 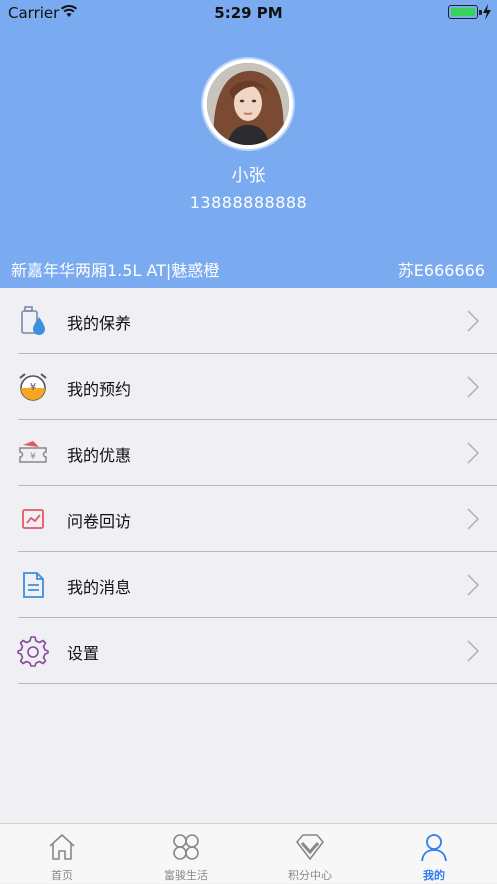 I want to click on menu-item-settings: 设置, so click(x=248, y=651).